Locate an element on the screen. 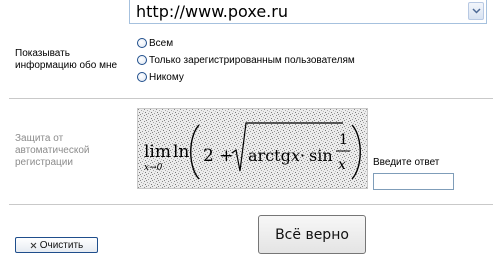 The width and height of the screenshot is (500, 271). captcha-label-line2: автоматической is located at coordinates (52, 150).